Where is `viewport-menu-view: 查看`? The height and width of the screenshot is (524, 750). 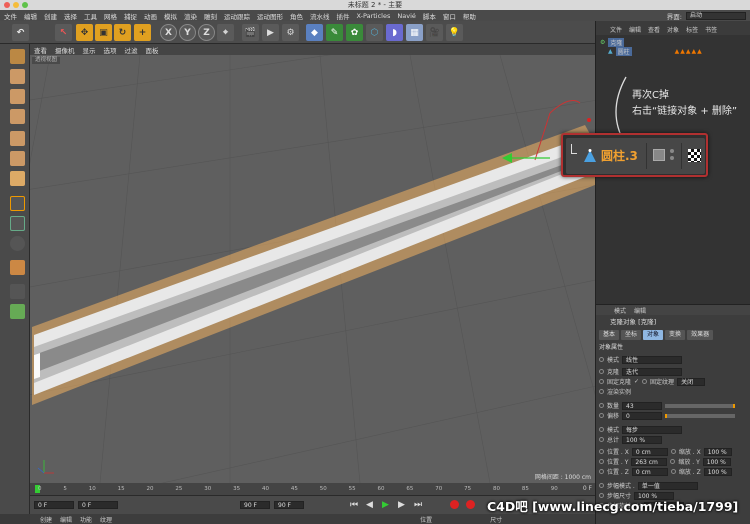 viewport-menu-view: 查看 is located at coordinates (40, 50).